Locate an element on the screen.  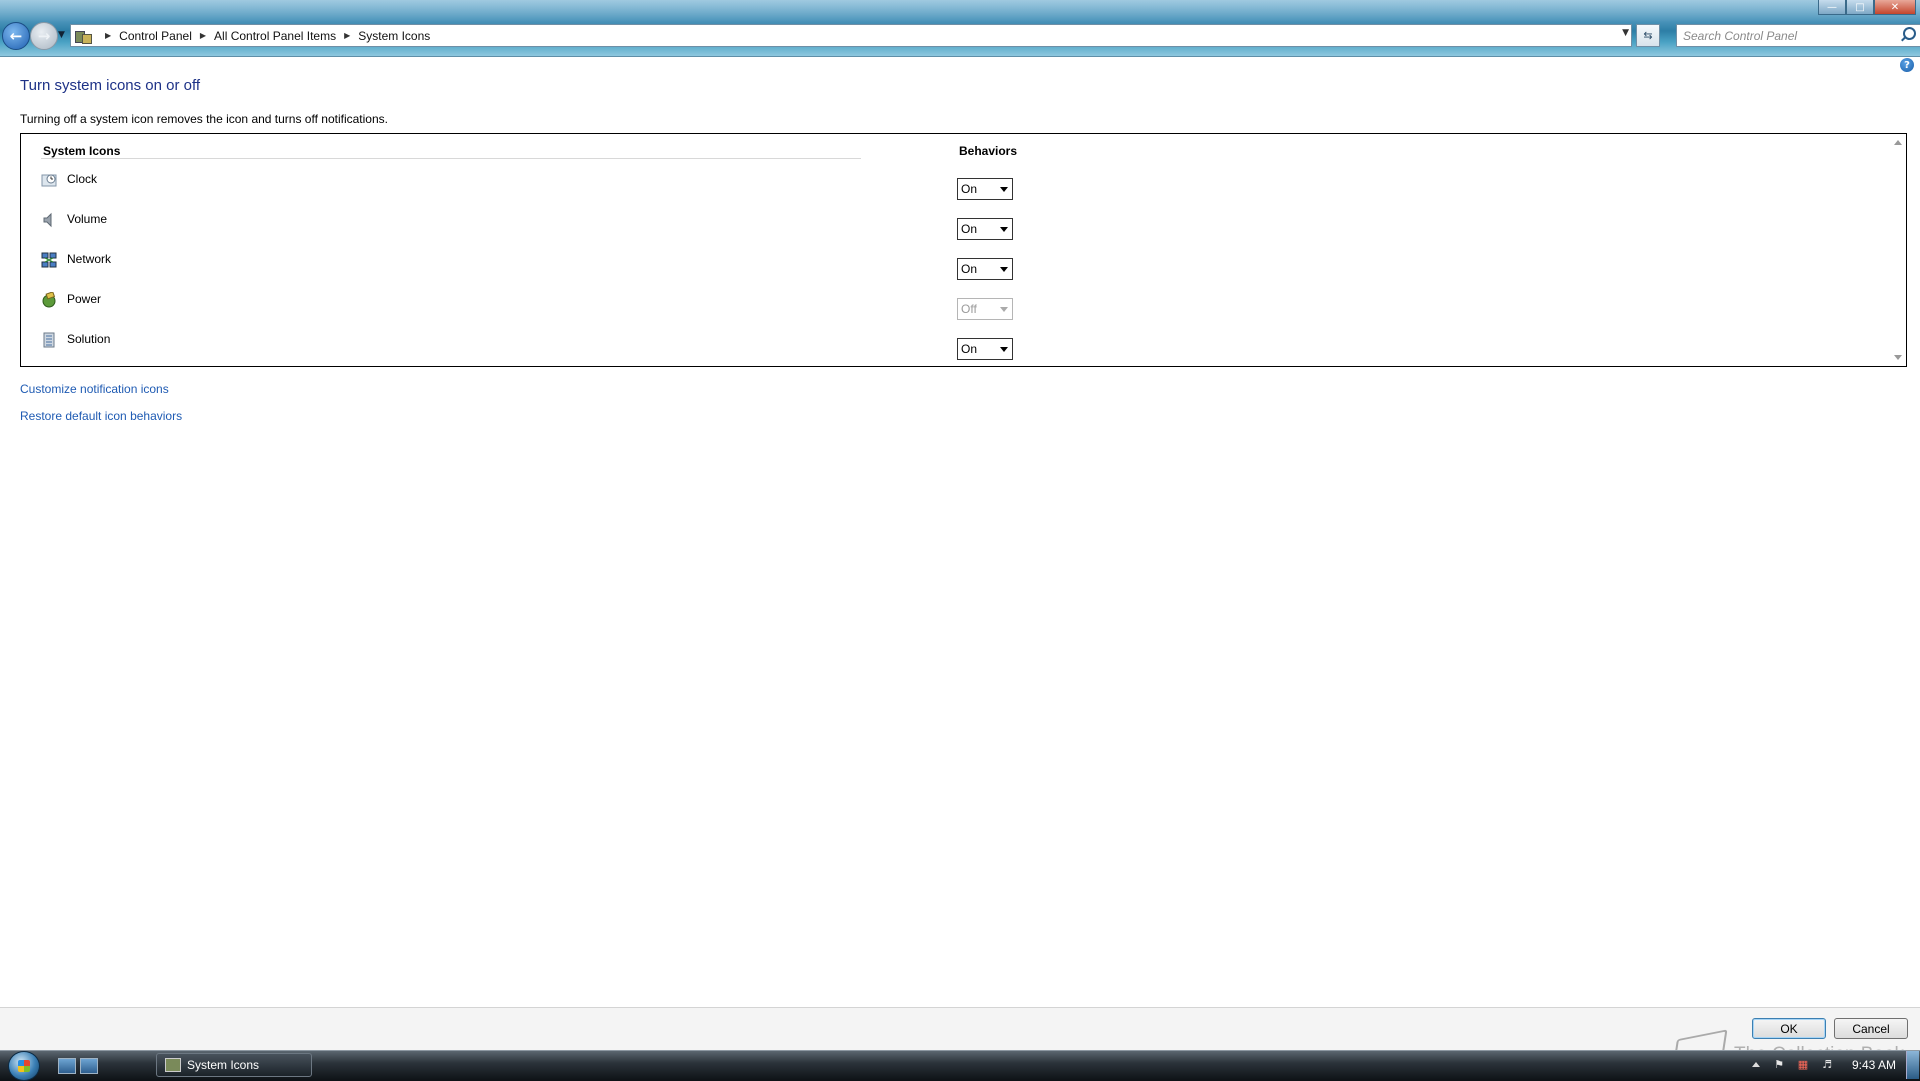
customize-notification-icons-link: Customize notification icons is located at coordinates (94, 389).